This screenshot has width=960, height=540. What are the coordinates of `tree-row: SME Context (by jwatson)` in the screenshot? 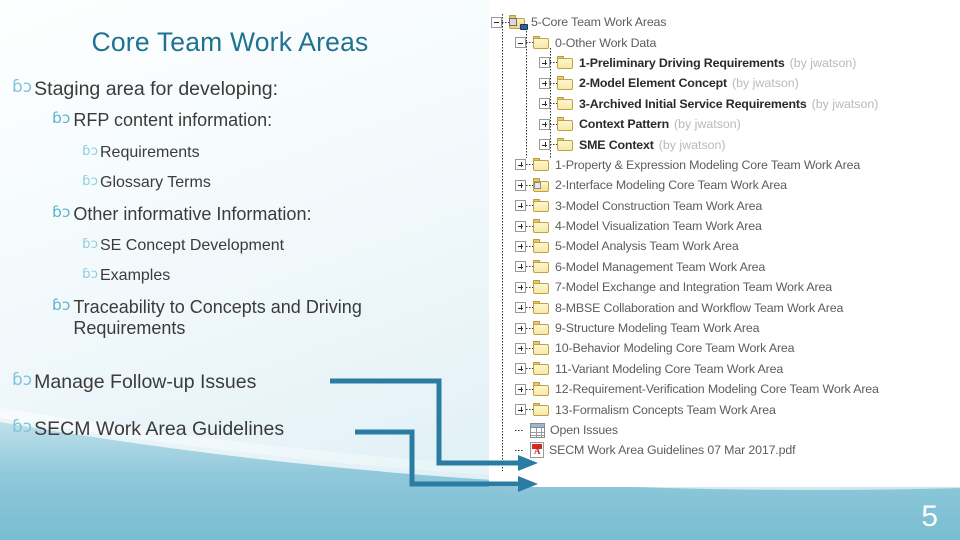 It's located at (724, 144).